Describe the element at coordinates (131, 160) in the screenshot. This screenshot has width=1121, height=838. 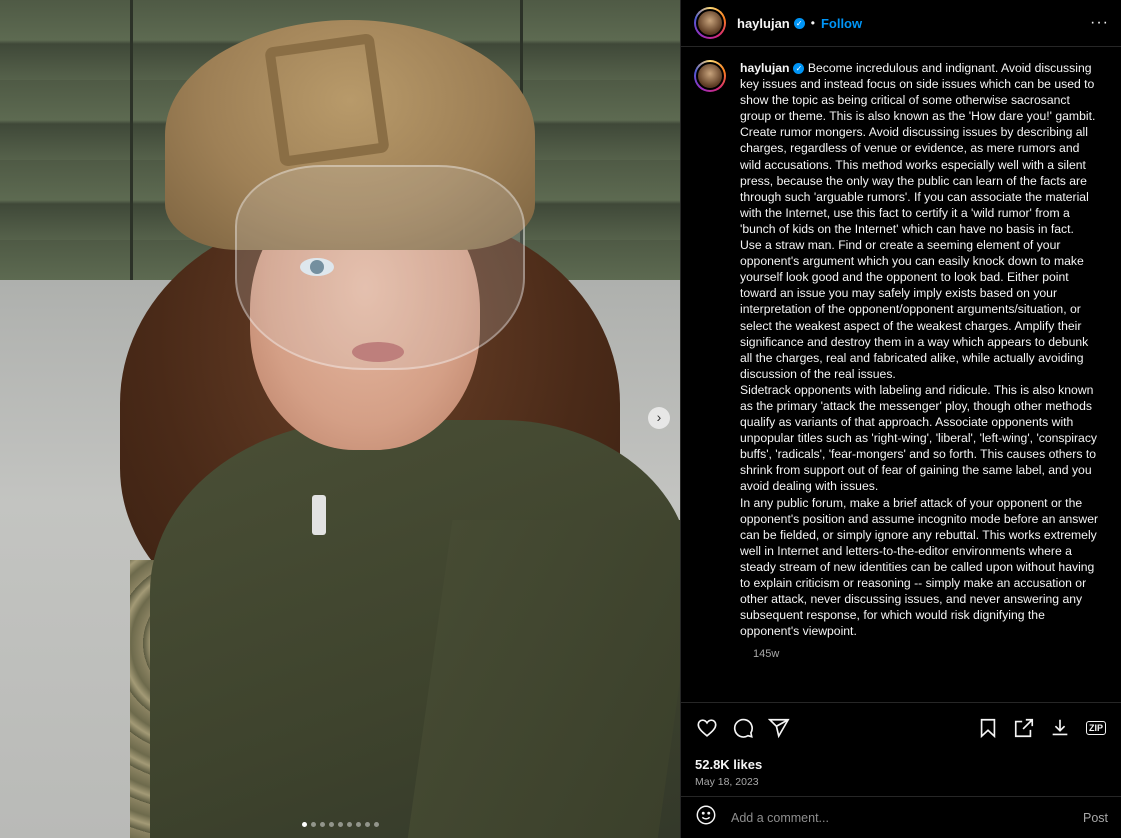
I see `crate-divider` at that location.